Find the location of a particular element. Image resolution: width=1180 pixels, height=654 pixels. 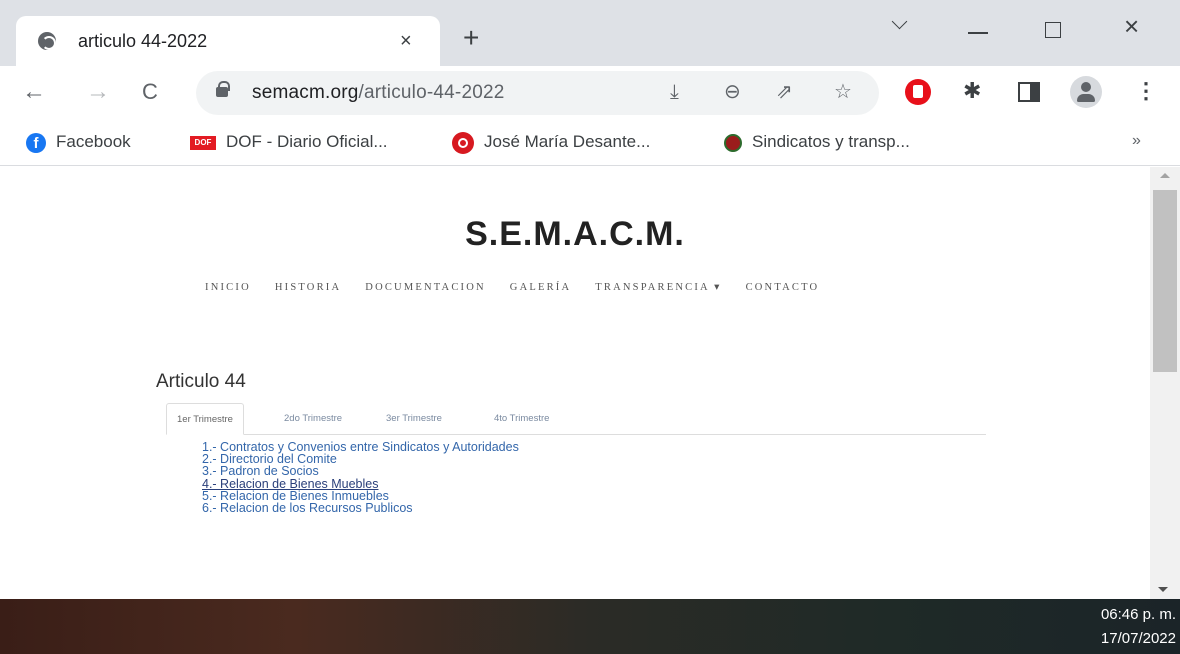

bookmark-label: Facebook is located at coordinates (93, 141).